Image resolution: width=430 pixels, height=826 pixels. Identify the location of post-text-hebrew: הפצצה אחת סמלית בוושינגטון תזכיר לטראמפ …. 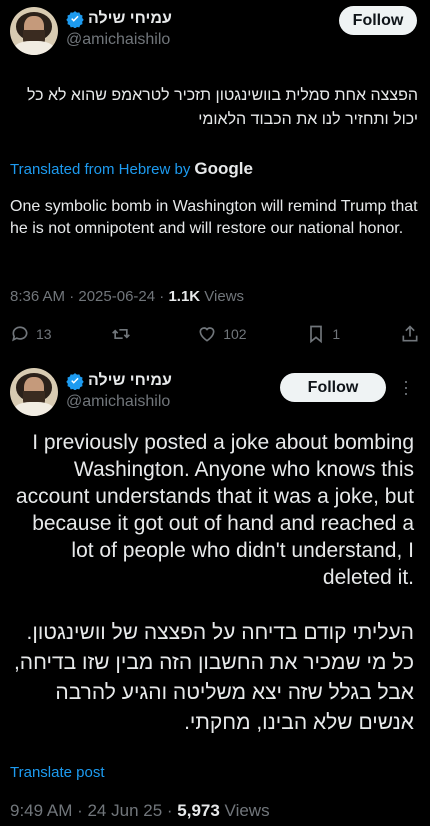
(222, 107).